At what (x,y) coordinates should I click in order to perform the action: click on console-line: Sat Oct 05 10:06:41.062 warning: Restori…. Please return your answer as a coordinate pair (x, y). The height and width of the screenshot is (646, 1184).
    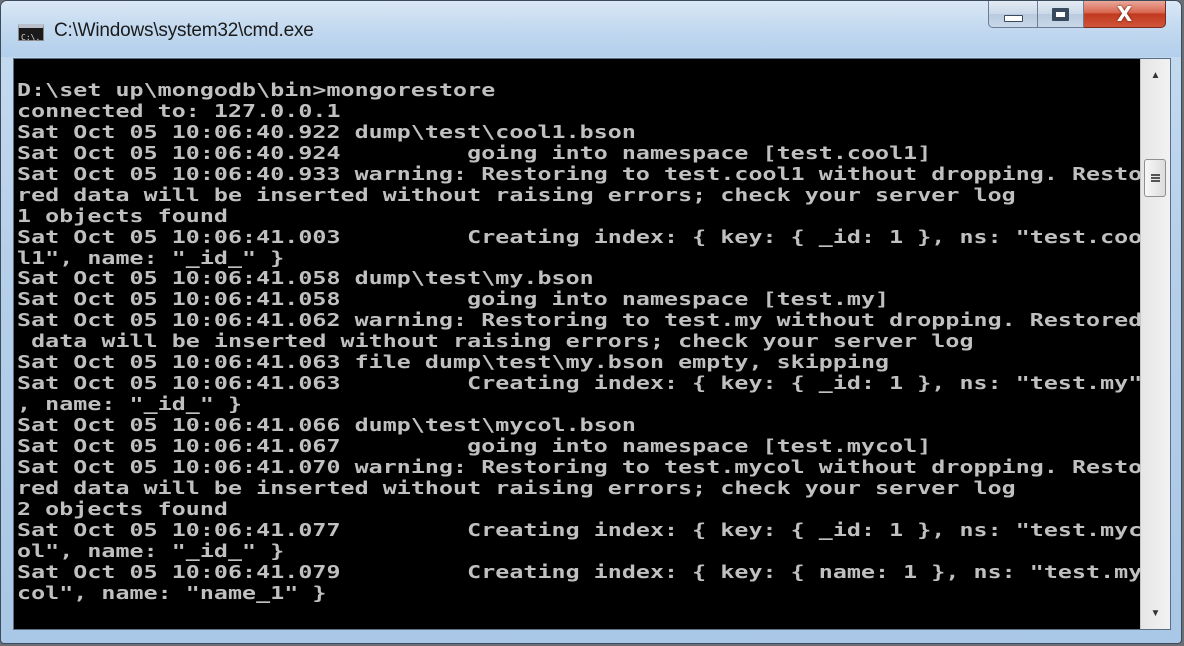
    Looking at the image, I should click on (578, 321).